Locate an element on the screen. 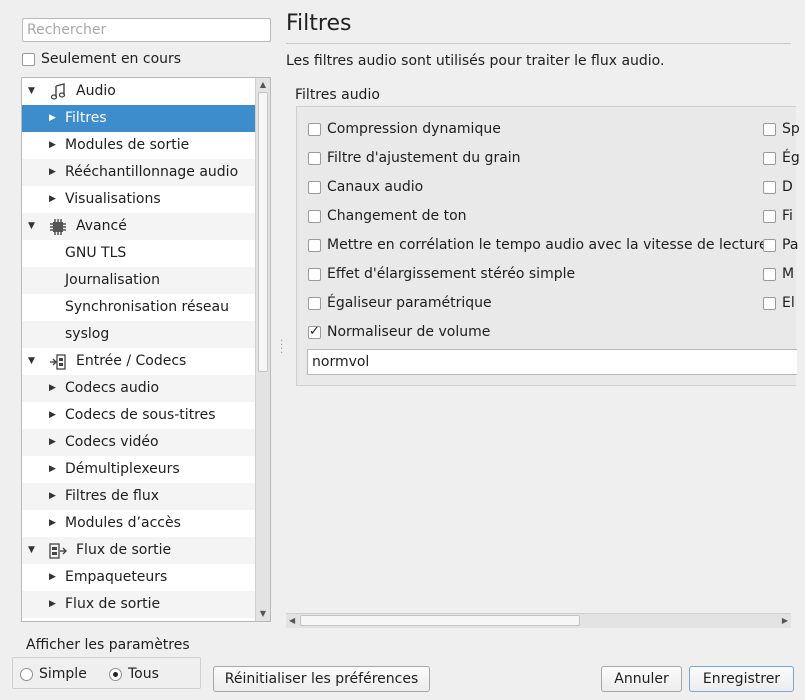 This screenshot has width=805, height=700. tree-item-label: Avancé is located at coordinates (101, 226).